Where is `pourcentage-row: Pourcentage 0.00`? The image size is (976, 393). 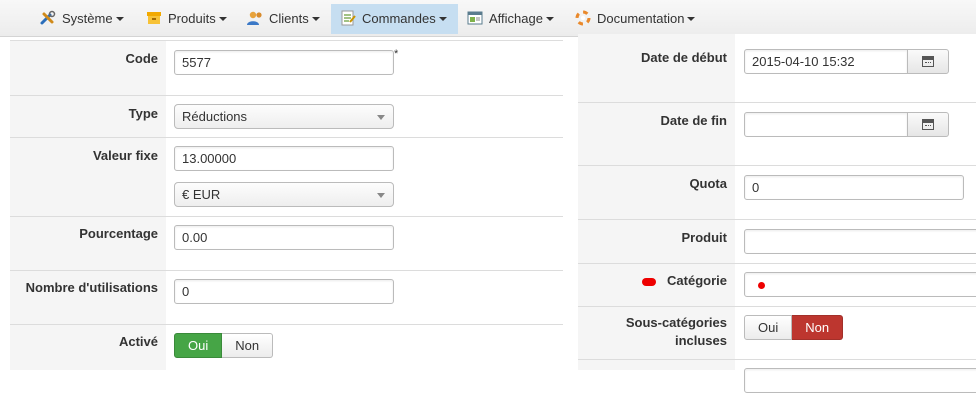 pourcentage-row: Pourcentage 0.00 is located at coordinates (286, 244).